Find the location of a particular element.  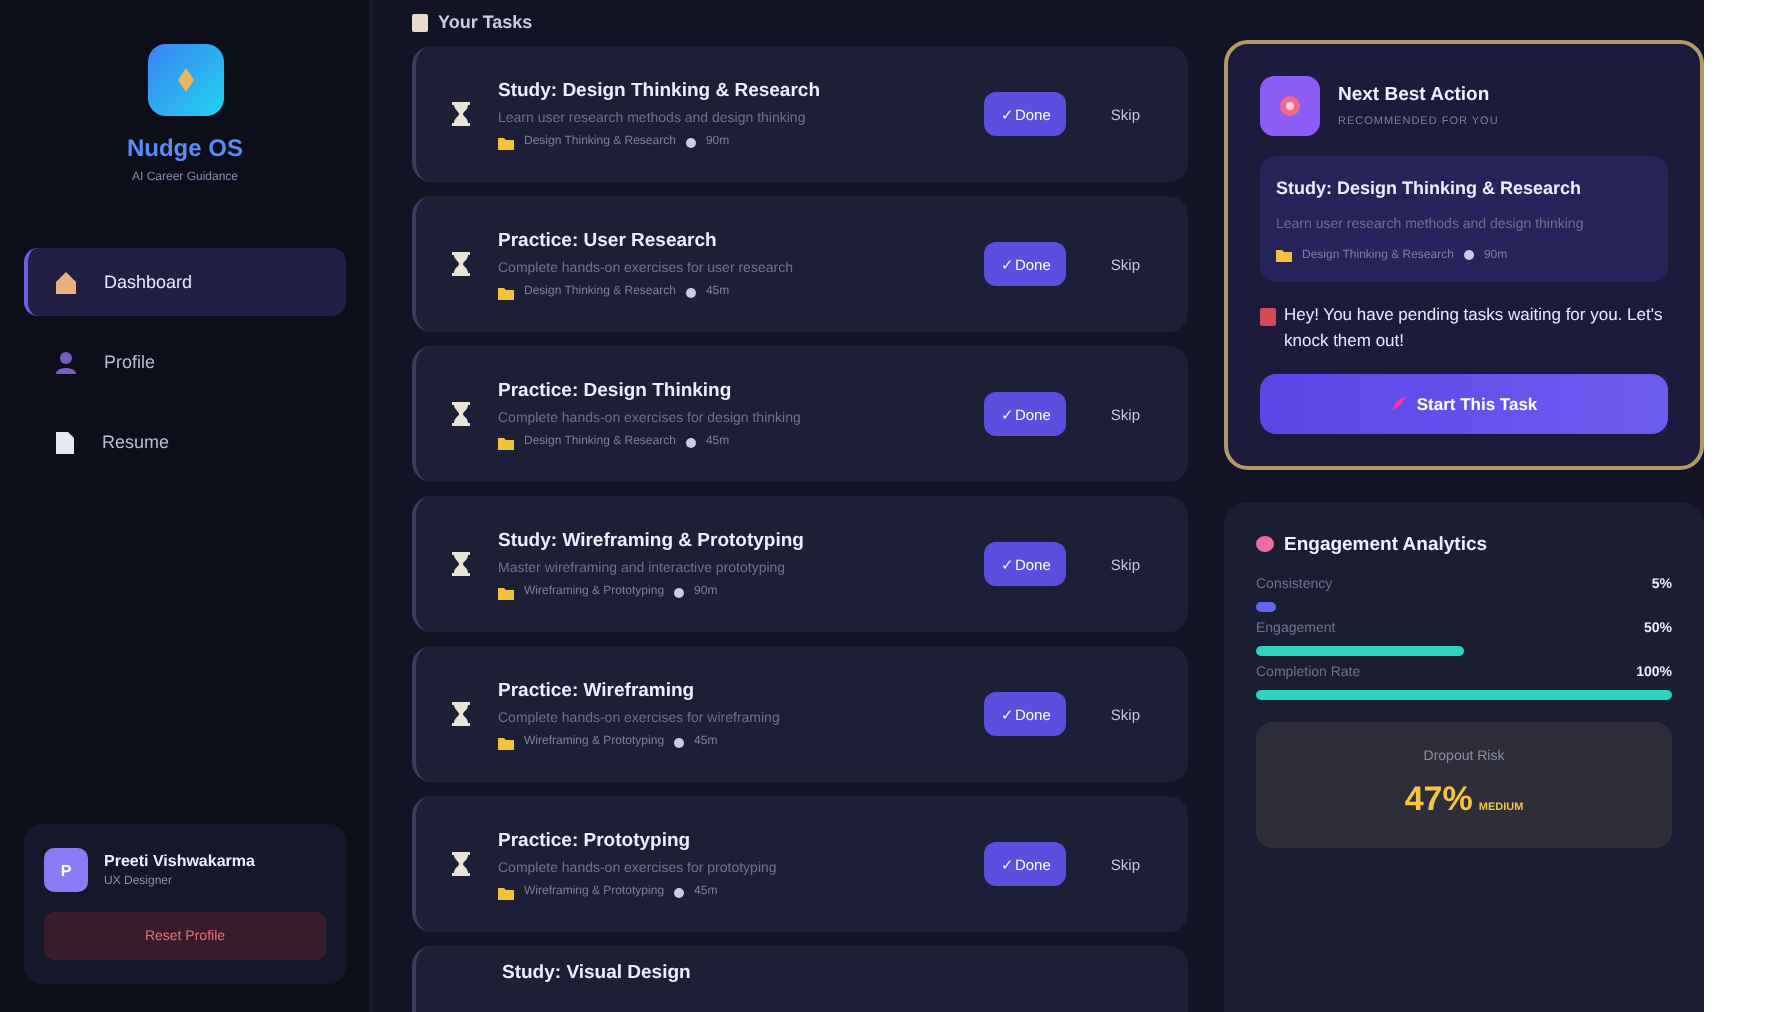

risk-value: 47% is located at coordinates (1438, 799).